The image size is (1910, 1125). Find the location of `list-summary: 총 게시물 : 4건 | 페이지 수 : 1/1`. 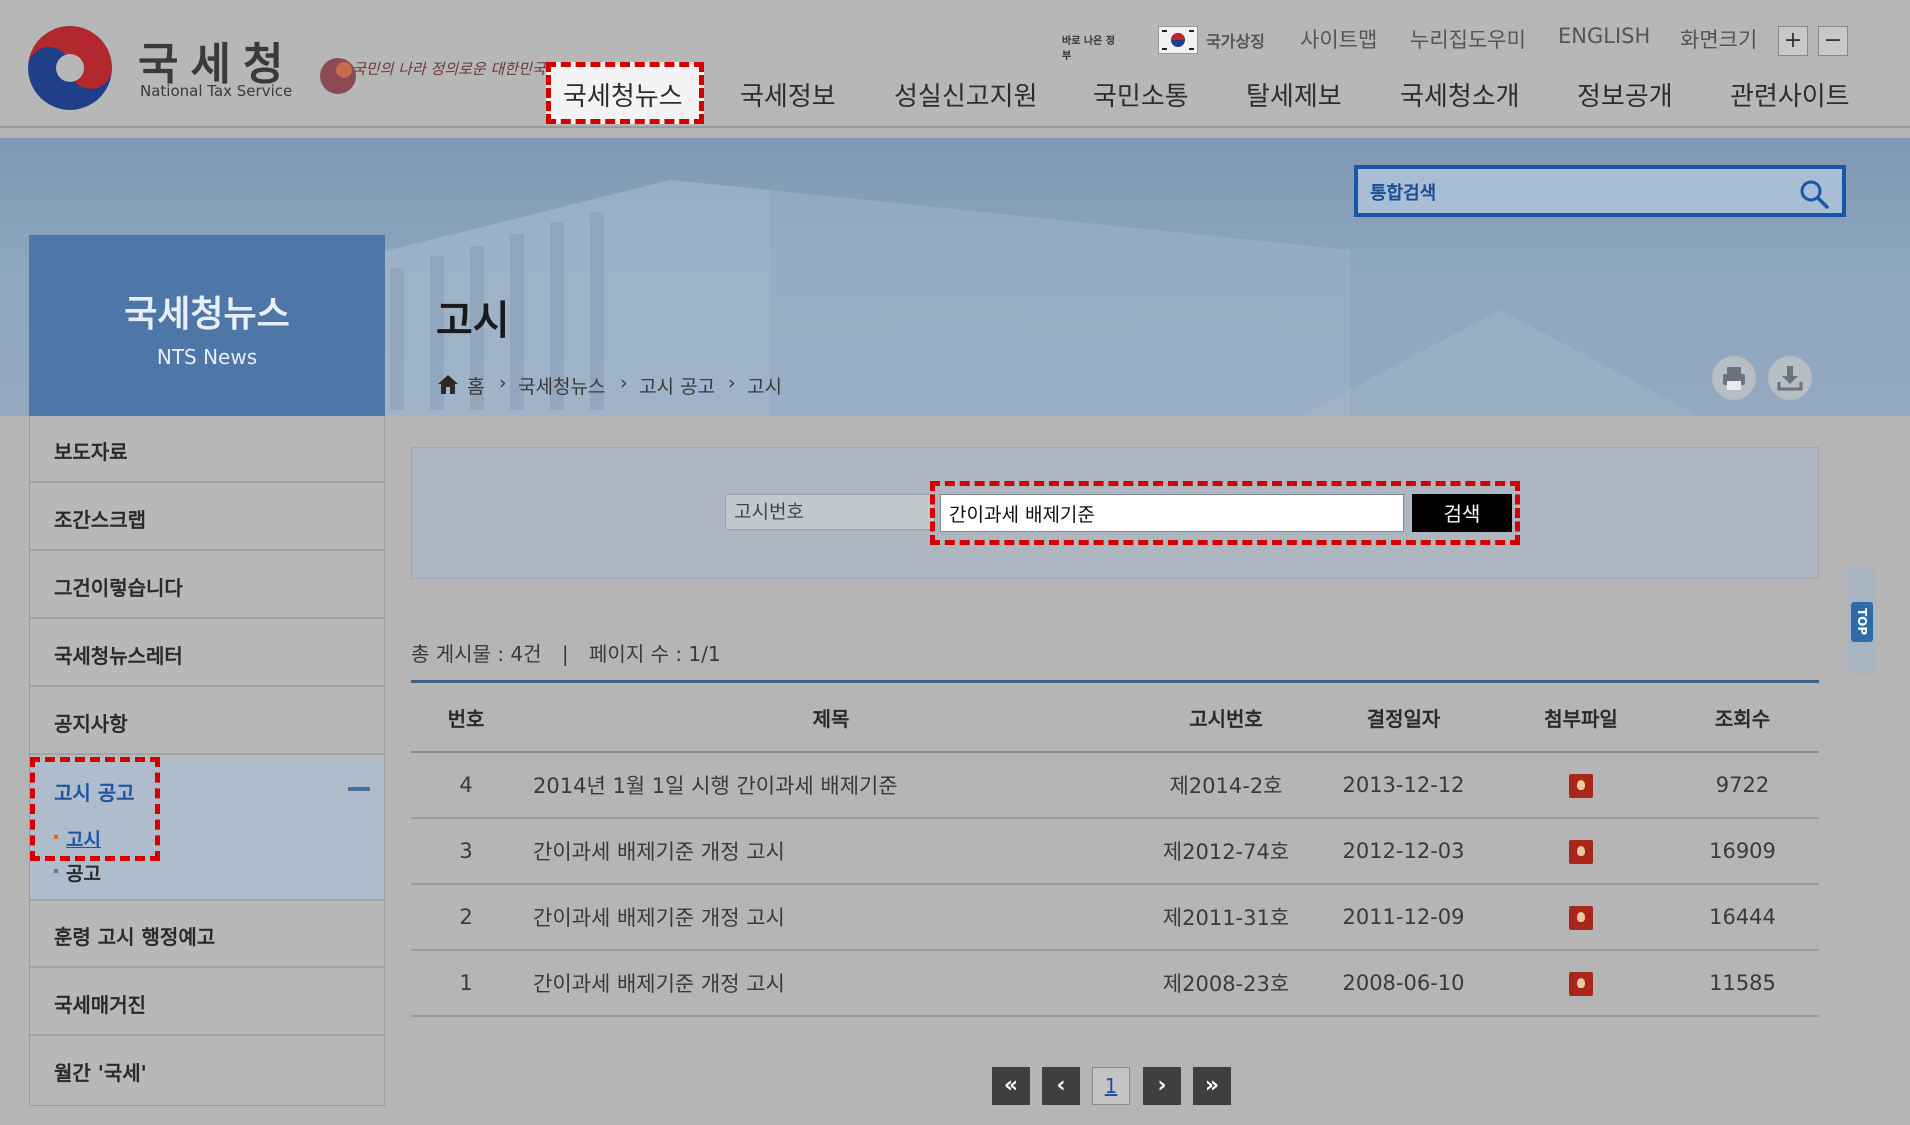

list-summary: 총 게시물 : 4건 | 페이지 수 : 1/1 is located at coordinates (566, 652).